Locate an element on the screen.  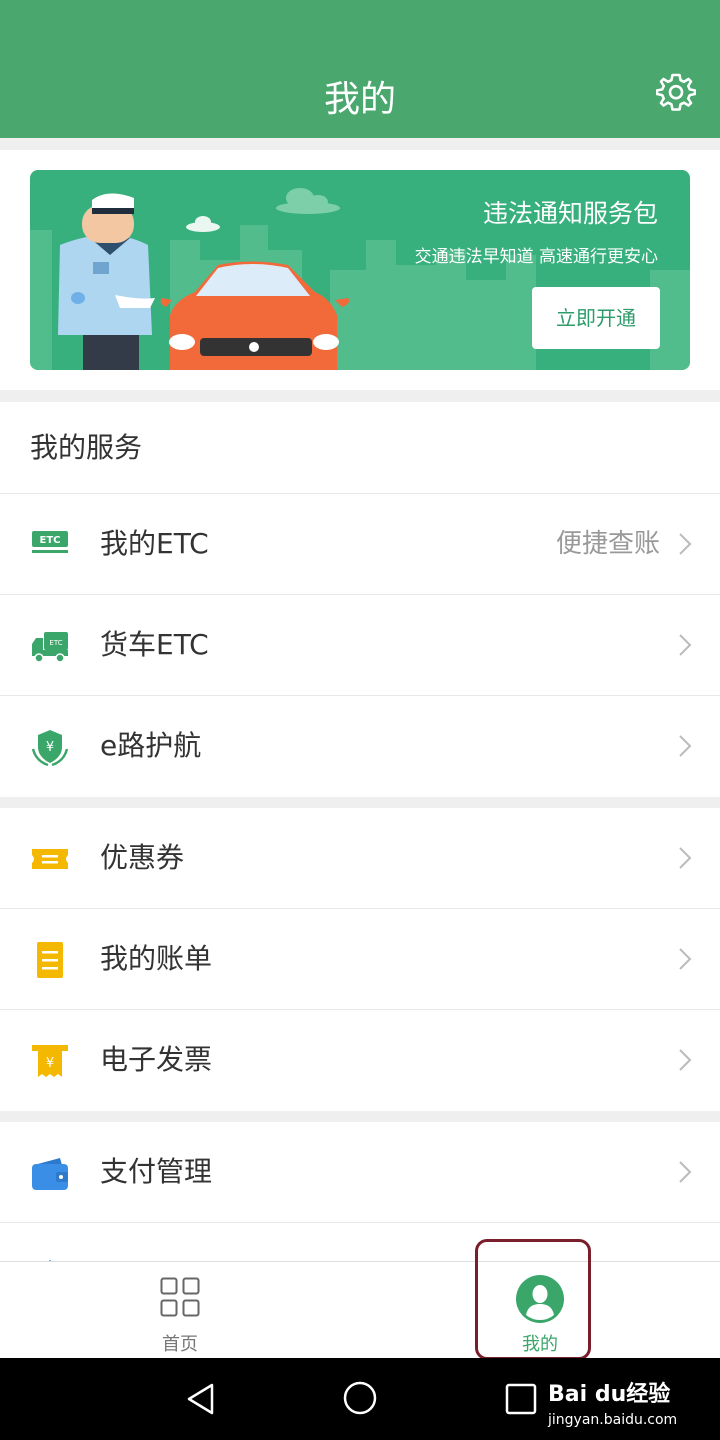
watermark: Bai du经验 jingyan.baidu.com is located at coordinates (612, 1402).